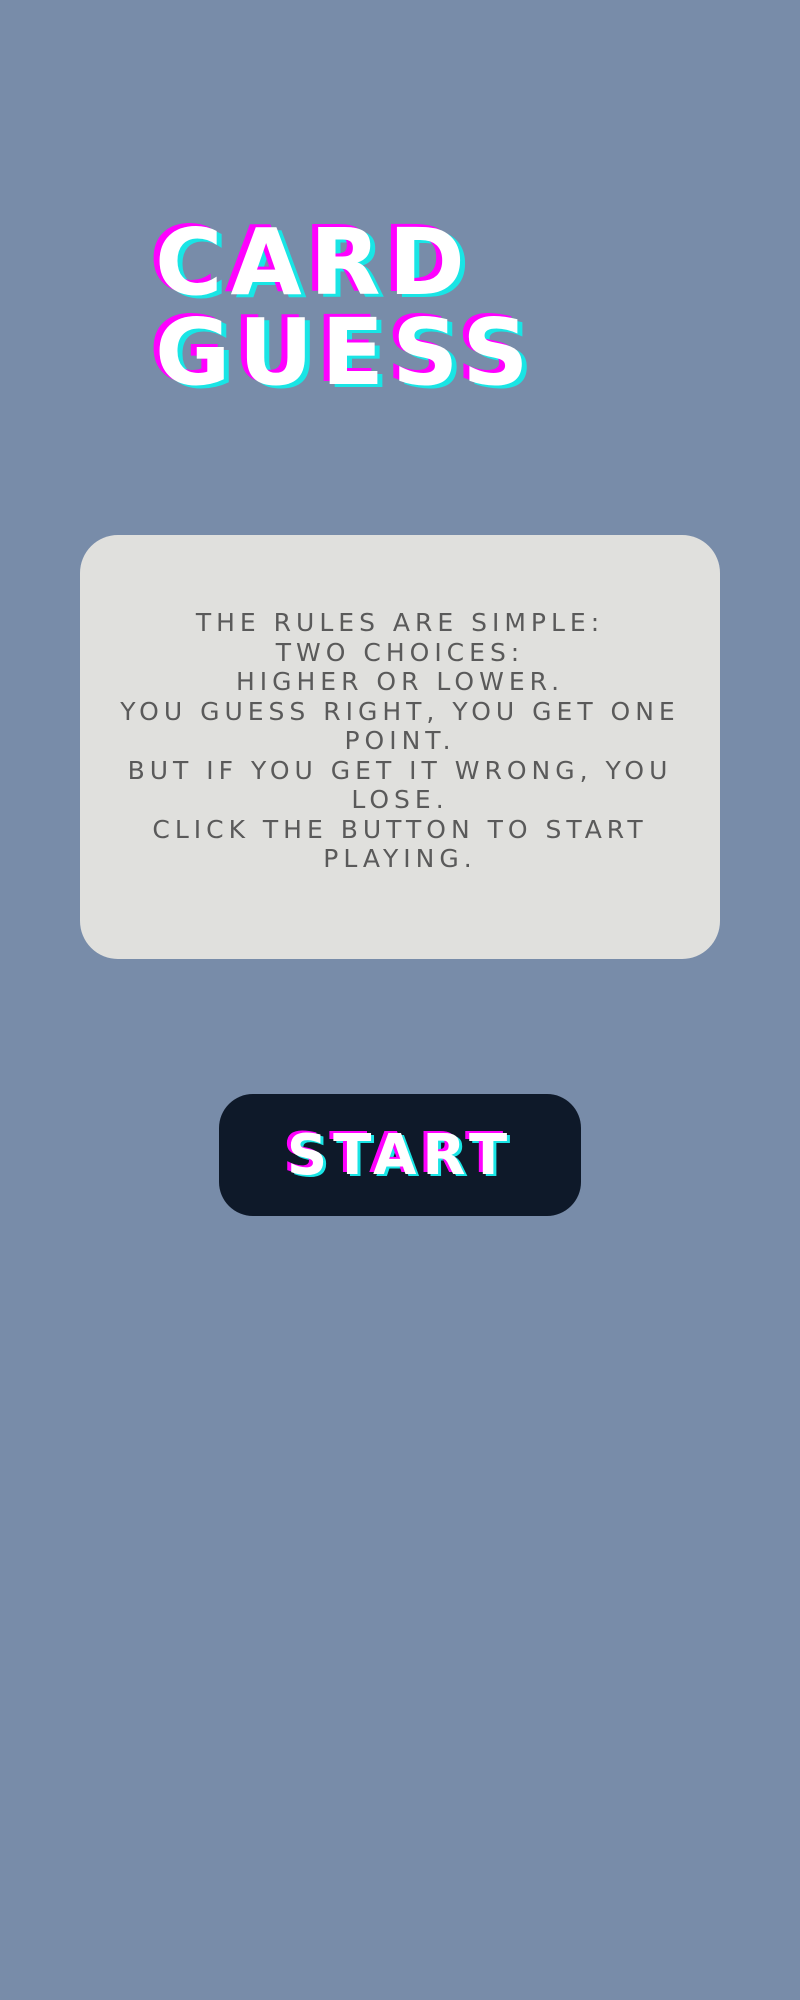  What do you see at coordinates (400, 726) in the screenshot?
I see `rules-line: YOU GUESS RIGHT, YOU GET ONE POINT.` at bounding box center [400, 726].